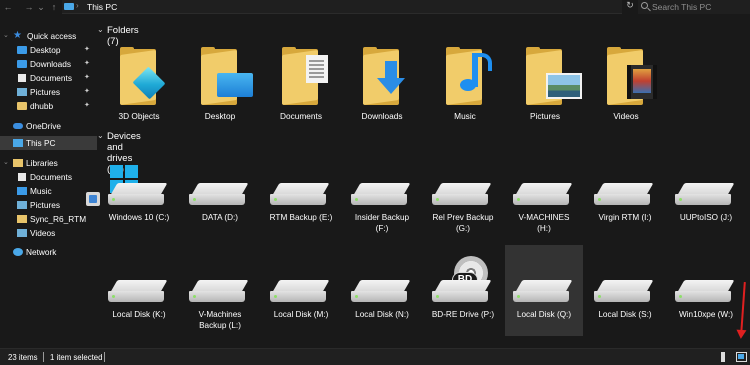 This screenshot has width=750, height=365. I want to click on drive-label: V-MACHINES (H:), so click(544, 223).